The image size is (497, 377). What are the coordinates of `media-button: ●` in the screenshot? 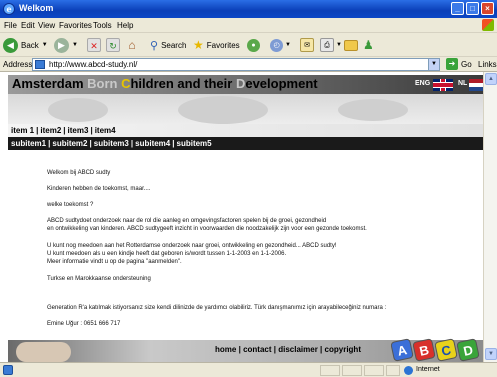 It's located at (253, 45).